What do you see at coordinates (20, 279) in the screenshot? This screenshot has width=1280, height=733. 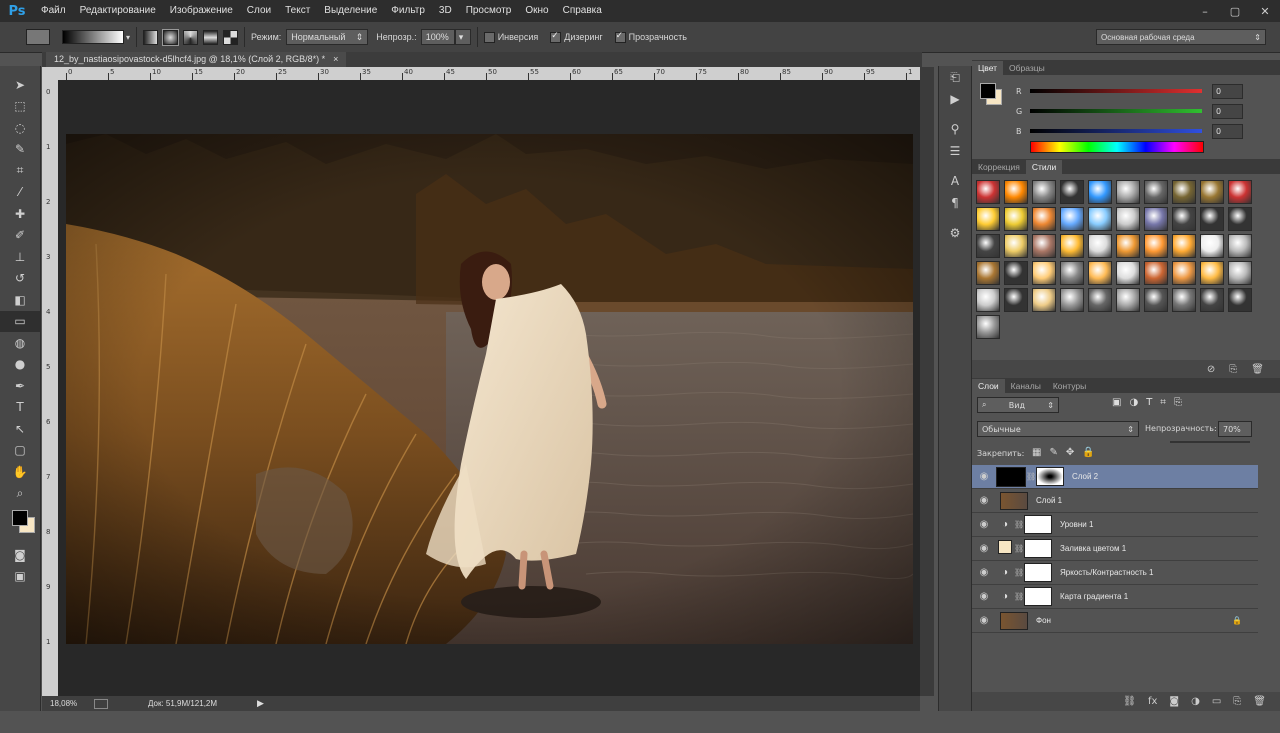 I see `history-brush-tool-icon: ↺` at bounding box center [20, 279].